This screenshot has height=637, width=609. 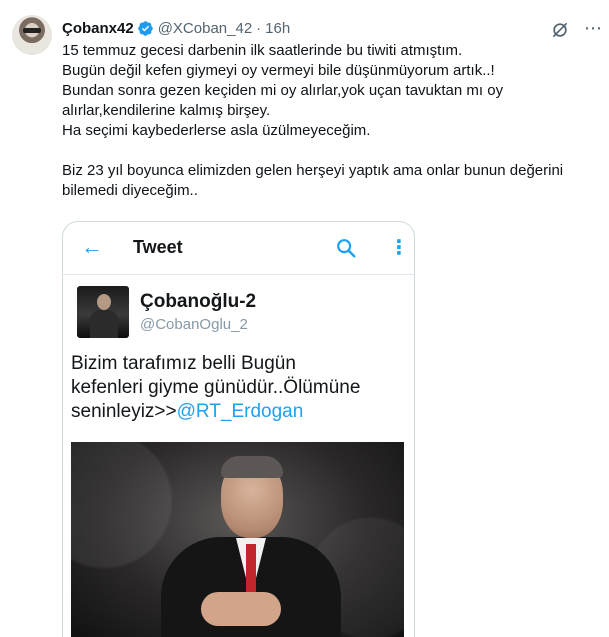 I want to click on verified-badge-icon, so click(x=145, y=28).